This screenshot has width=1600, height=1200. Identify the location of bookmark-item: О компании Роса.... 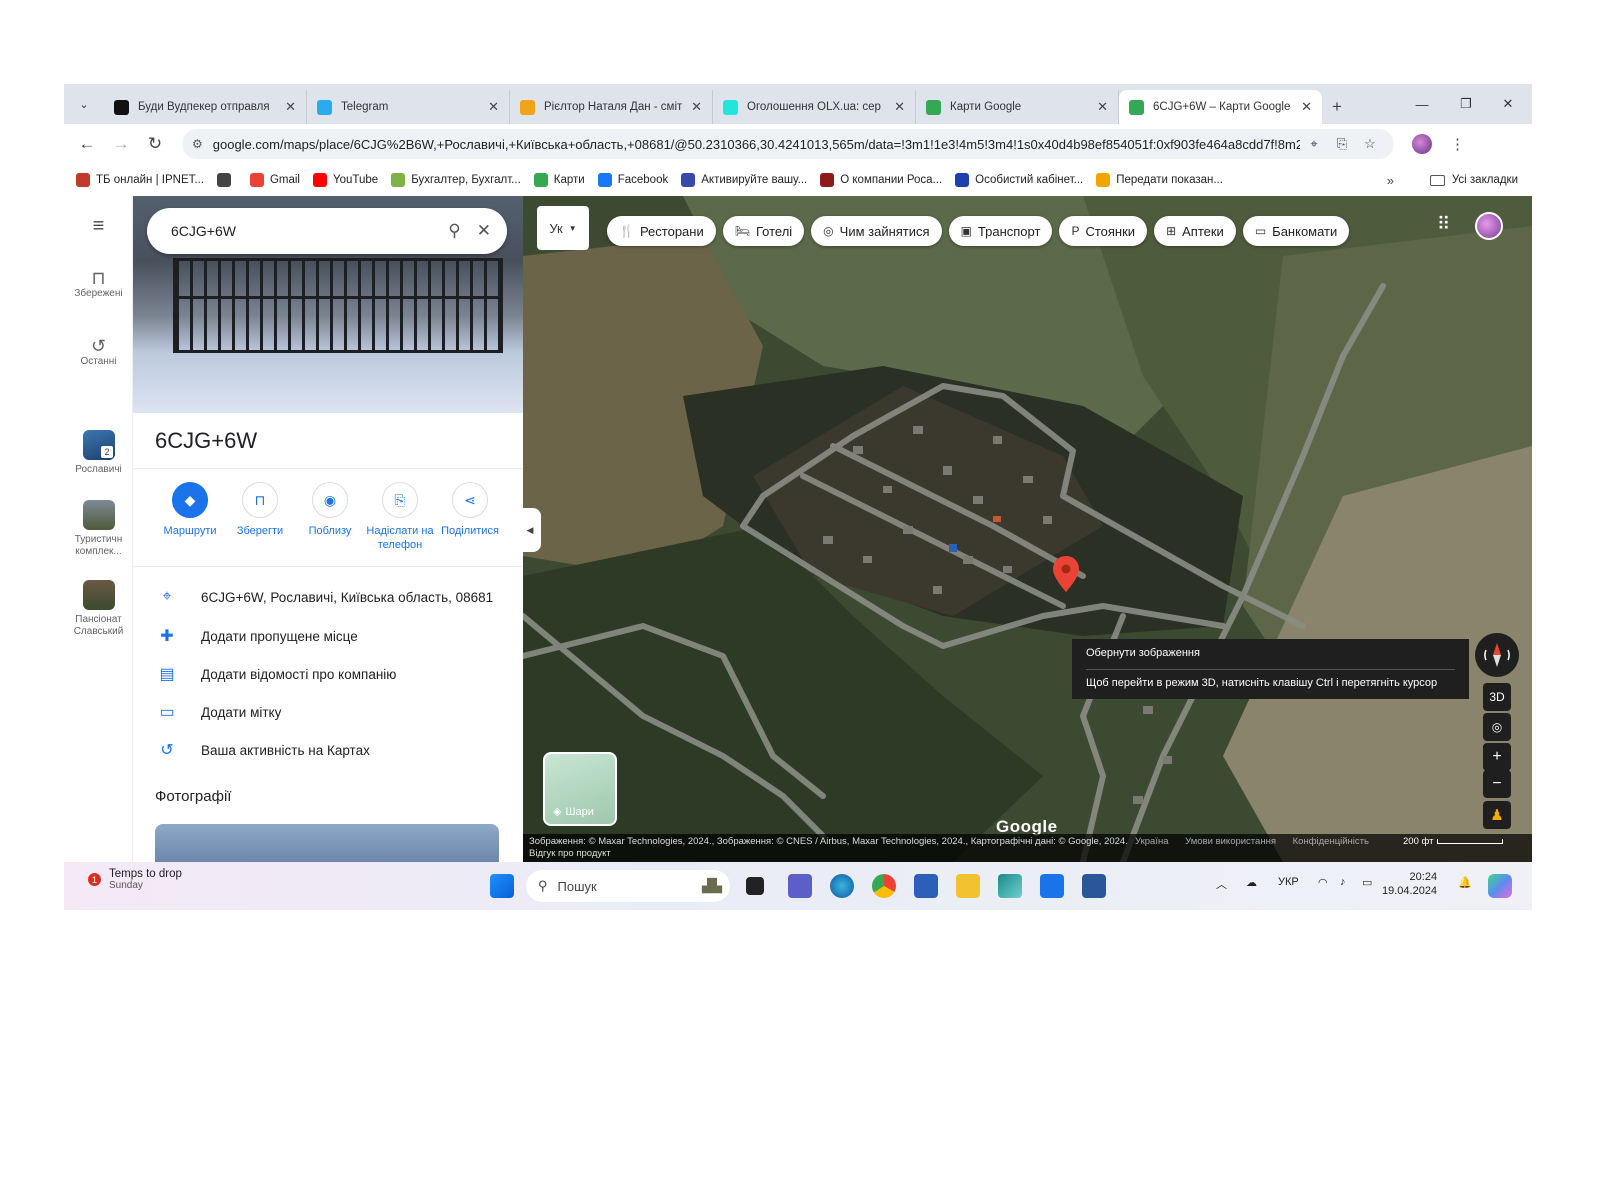
(881, 180).